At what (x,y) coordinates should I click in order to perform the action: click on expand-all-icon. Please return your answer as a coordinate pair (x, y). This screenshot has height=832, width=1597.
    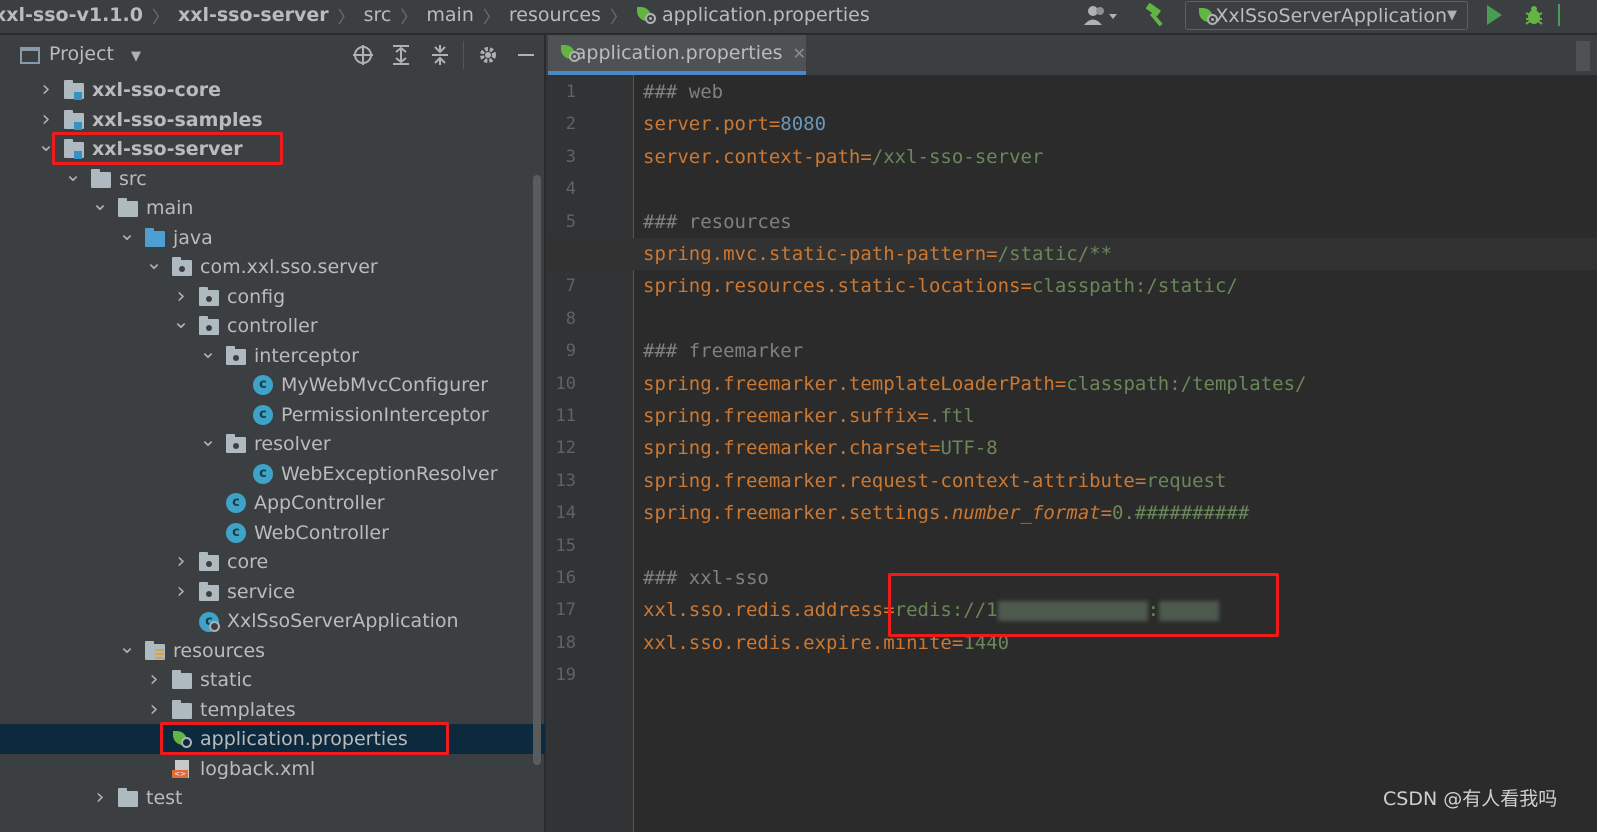
    Looking at the image, I should click on (401, 55).